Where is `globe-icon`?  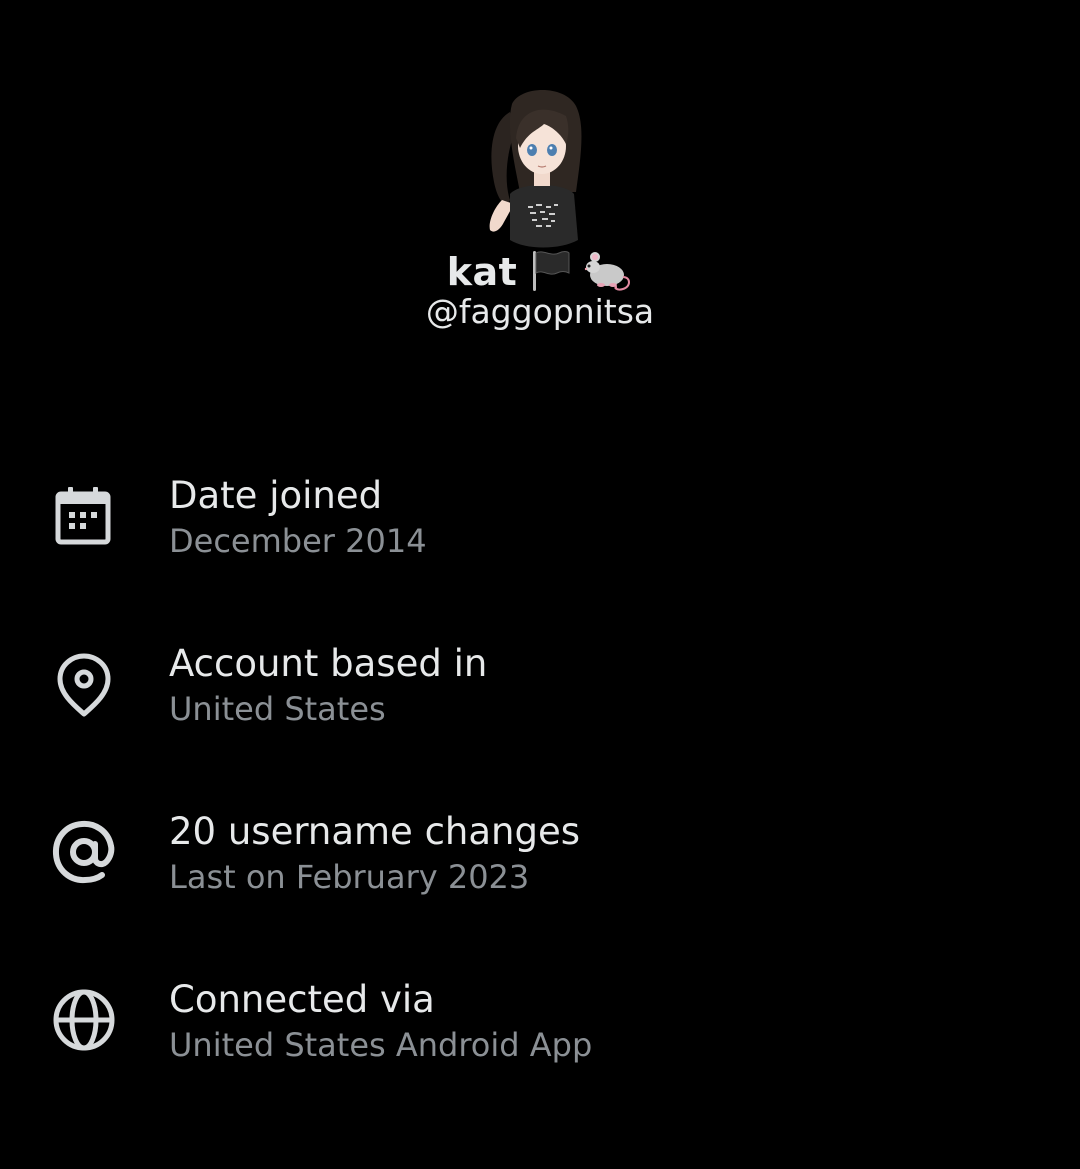 globe-icon is located at coordinates (84, 1020).